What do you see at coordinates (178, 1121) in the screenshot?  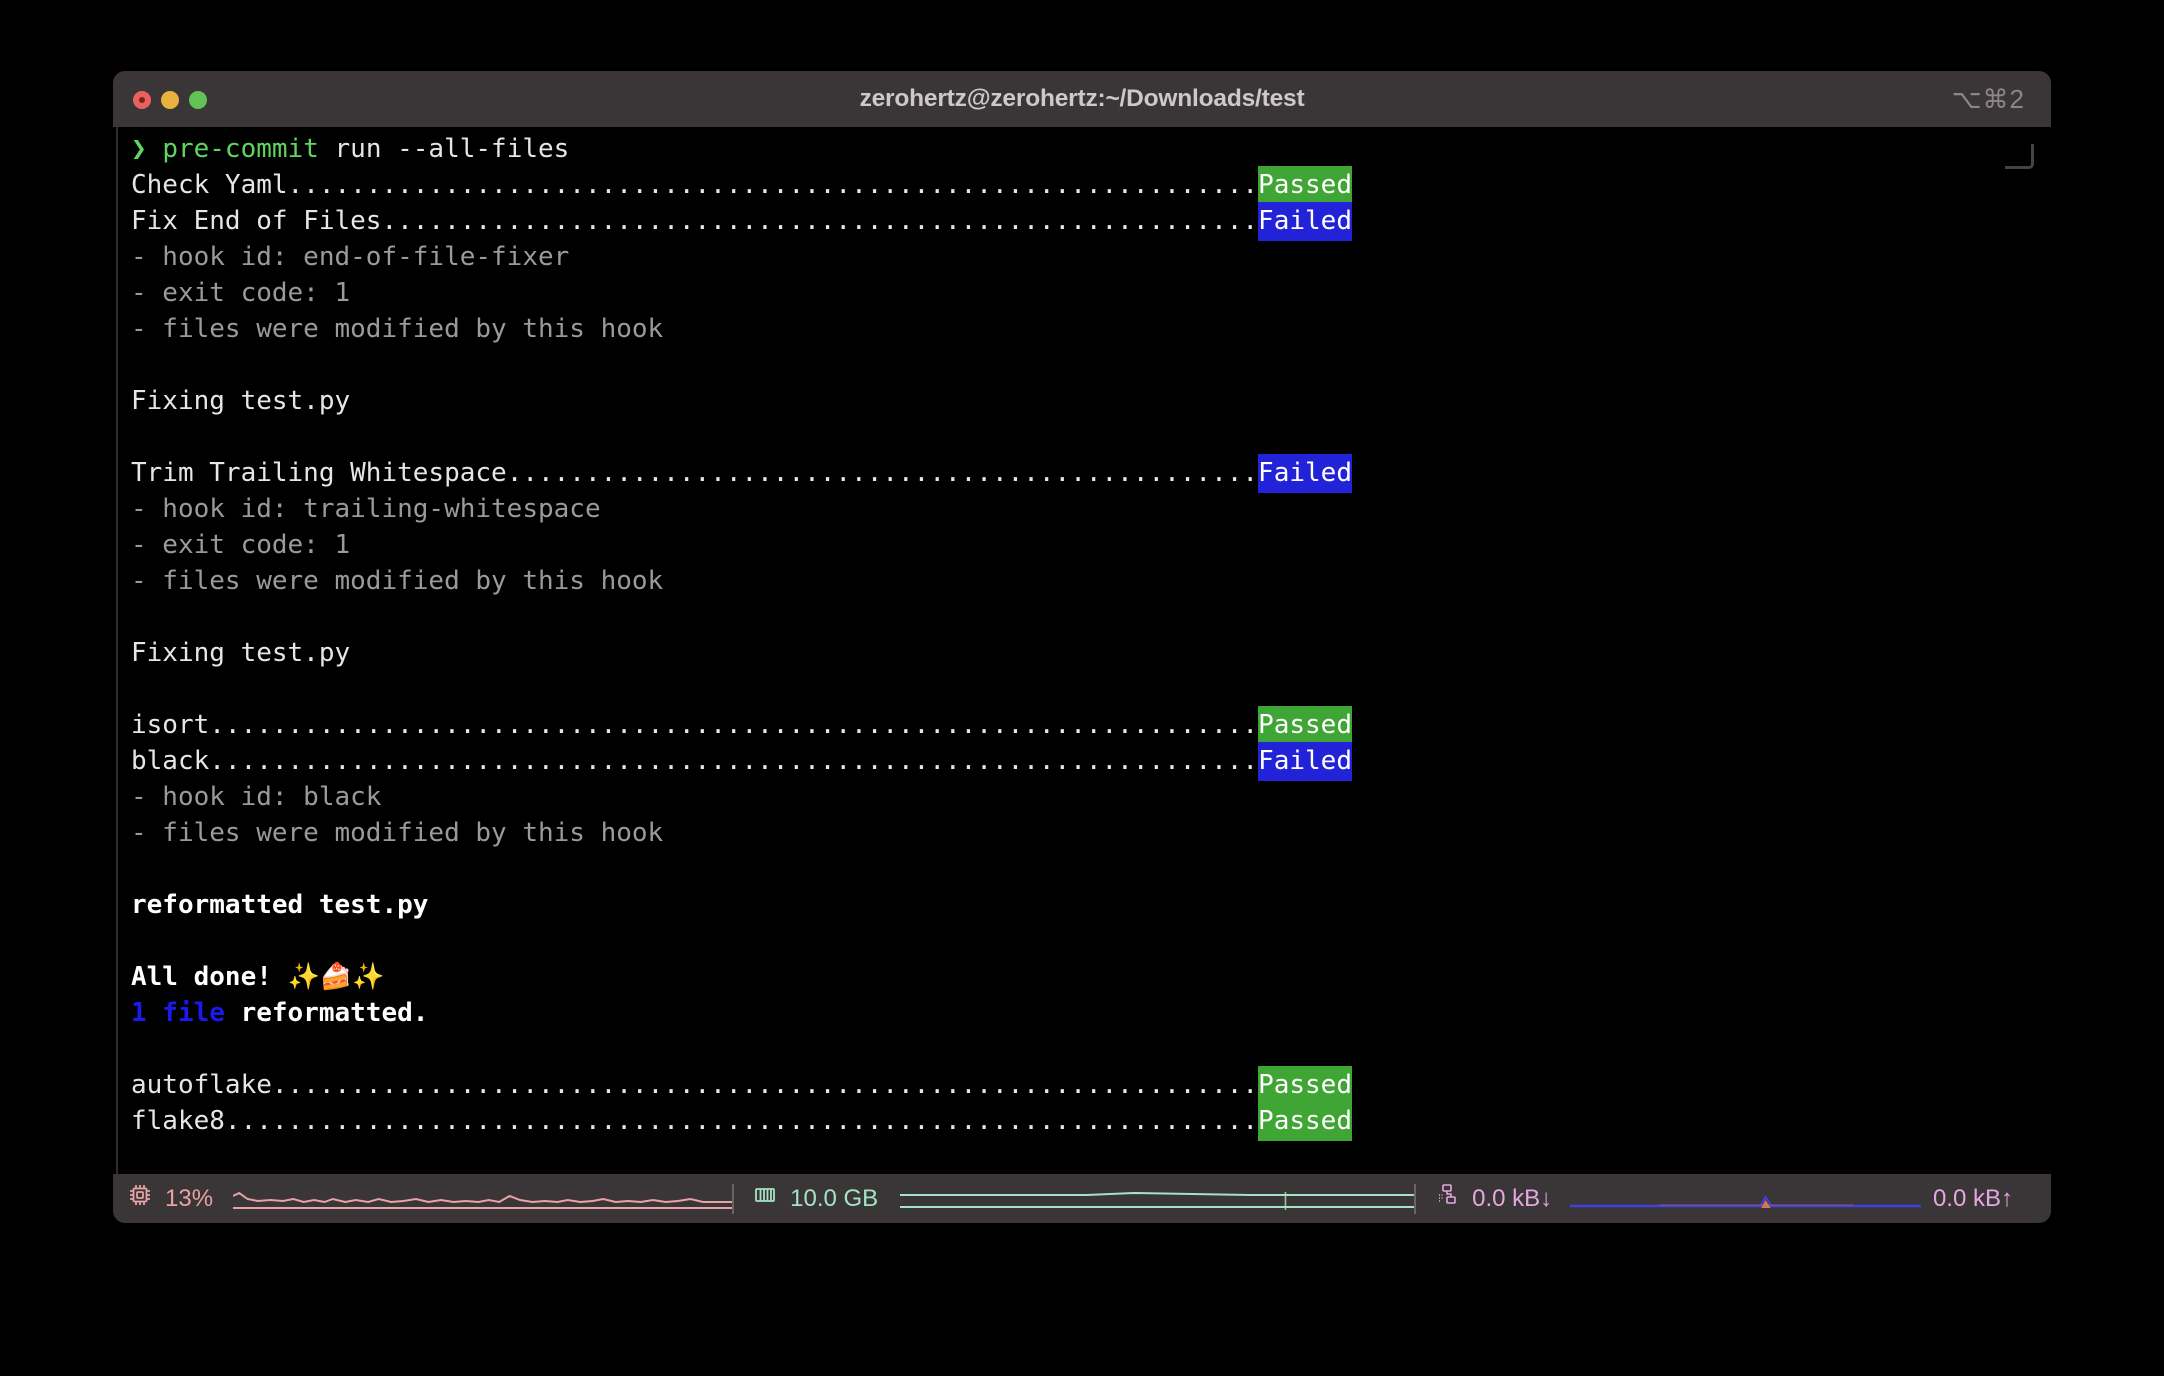 I see `hook-name: flake8` at bounding box center [178, 1121].